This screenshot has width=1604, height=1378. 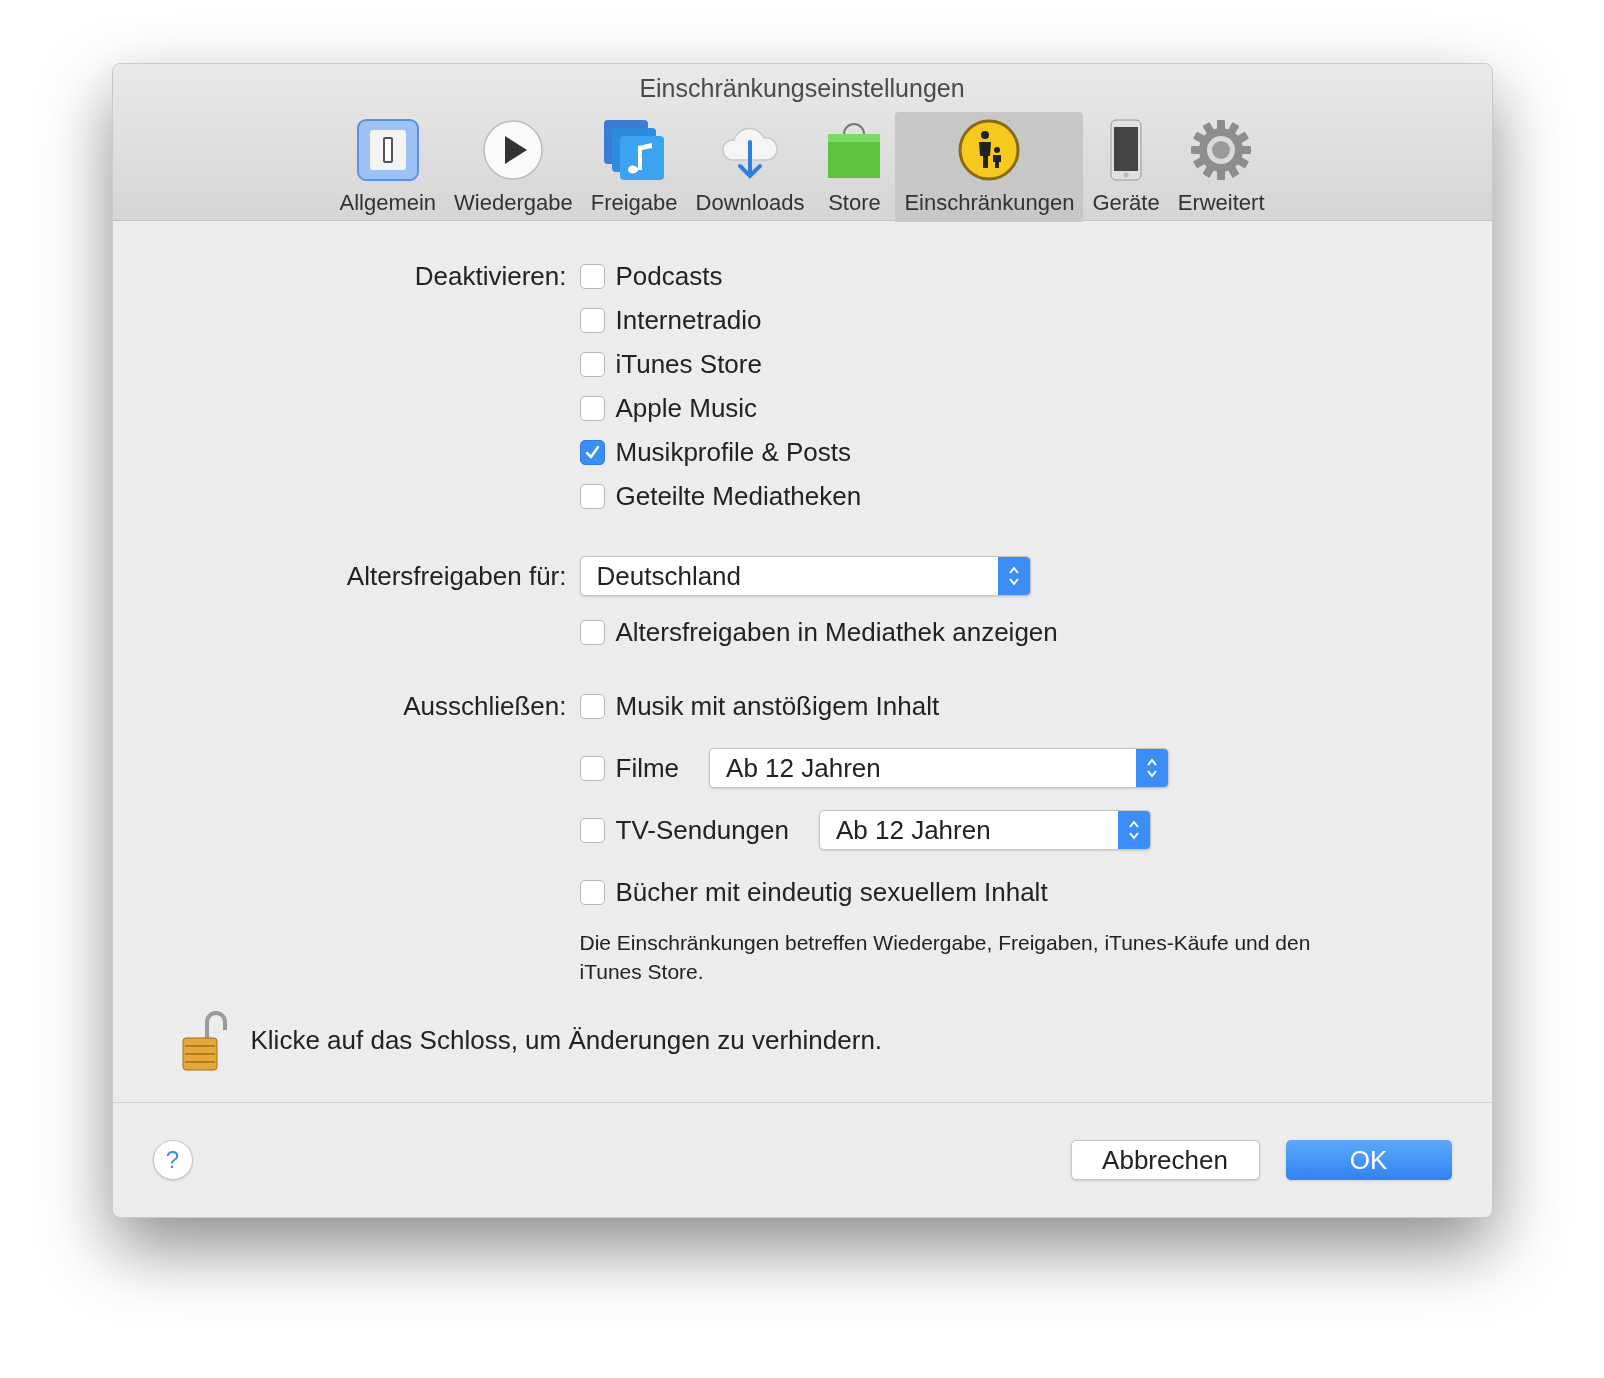 What do you see at coordinates (738, 496) in the screenshot?
I see `checkbox-label: Geteilte Mediatheken` at bounding box center [738, 496].